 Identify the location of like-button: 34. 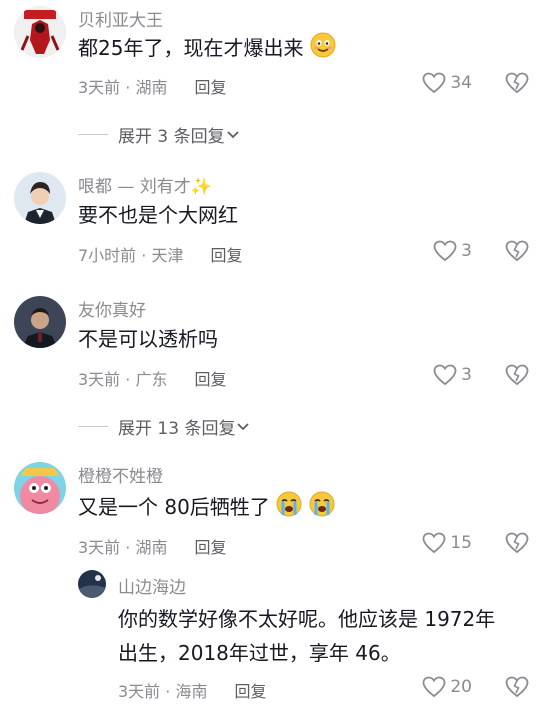
(447, 83).